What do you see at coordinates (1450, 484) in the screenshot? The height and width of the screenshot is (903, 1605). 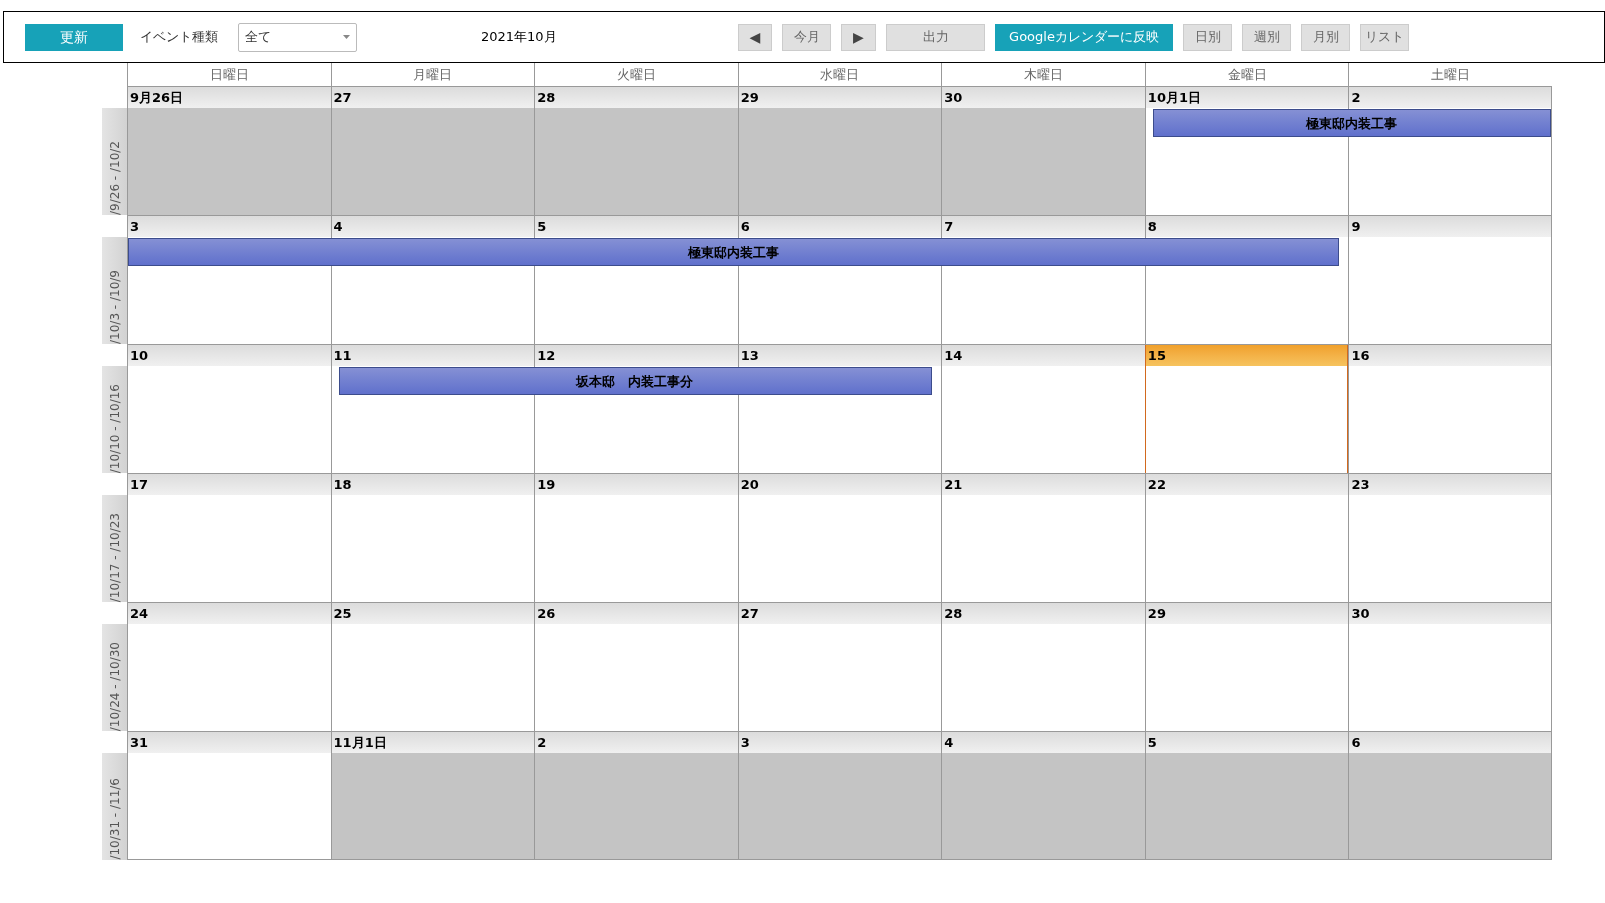 I see `day-number: 23` at bounding box center [1450, 484].